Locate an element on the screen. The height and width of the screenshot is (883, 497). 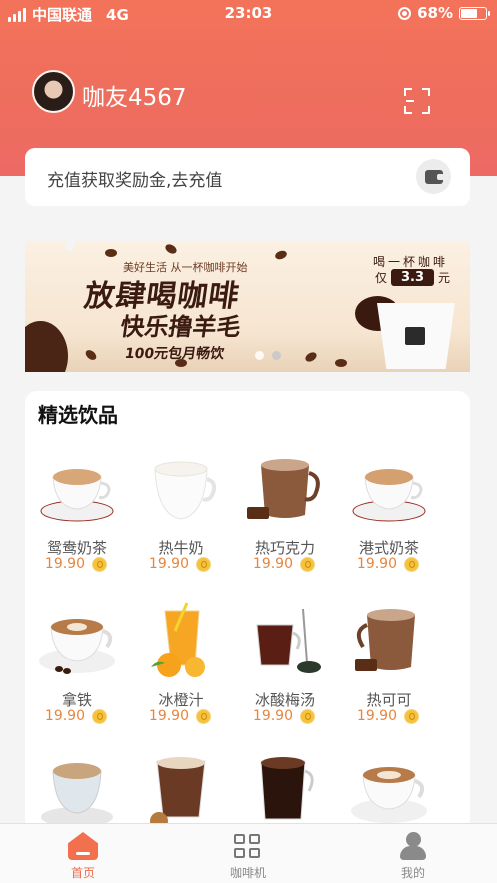
nav-coffee-machine-label: 咖啡机 is located at coordinates (247, 873).